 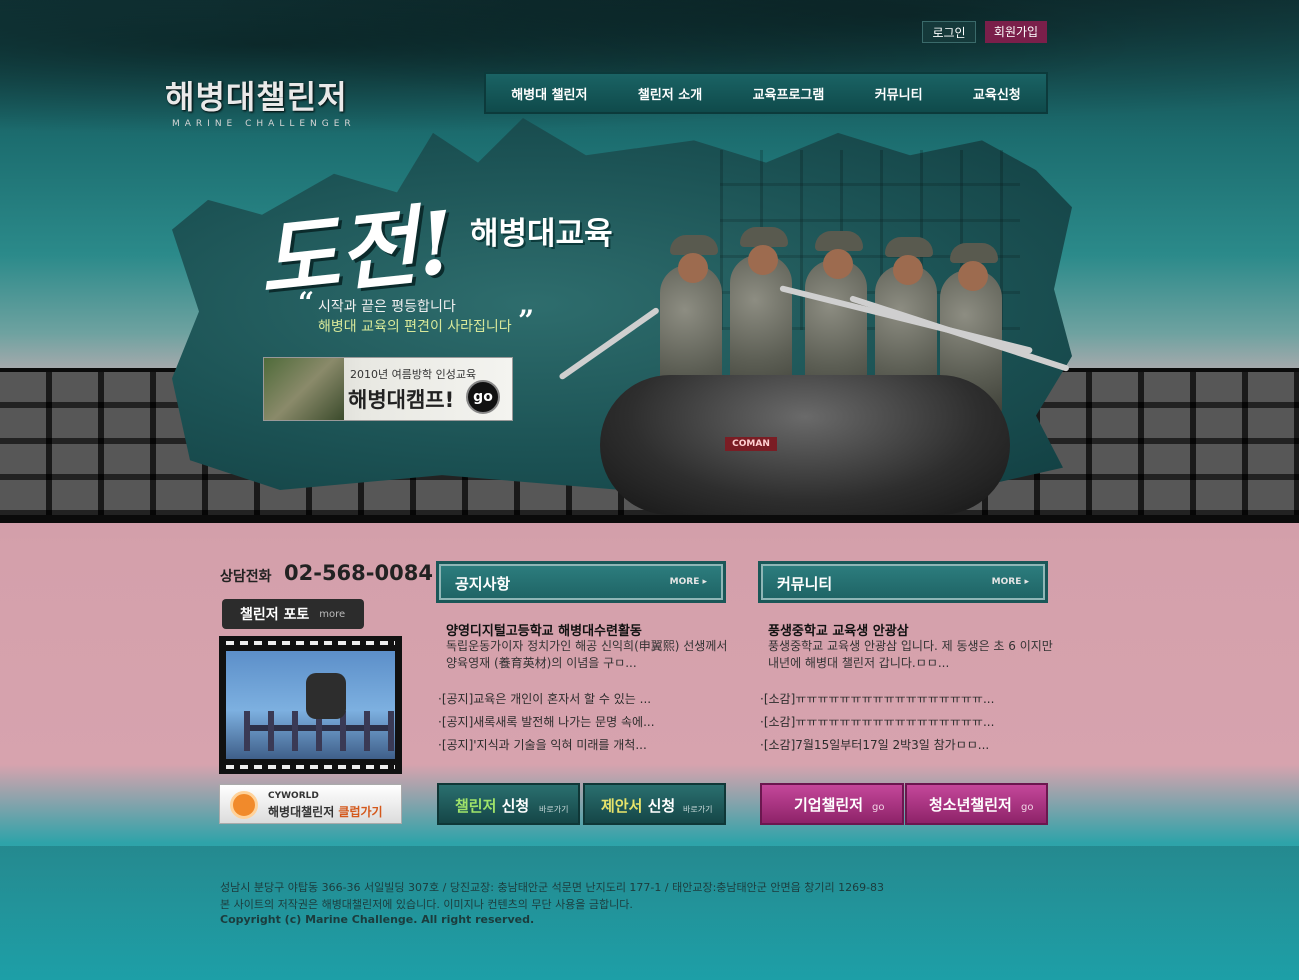 I want to click on youth-go-label: go, so click(x=1027, y=807).